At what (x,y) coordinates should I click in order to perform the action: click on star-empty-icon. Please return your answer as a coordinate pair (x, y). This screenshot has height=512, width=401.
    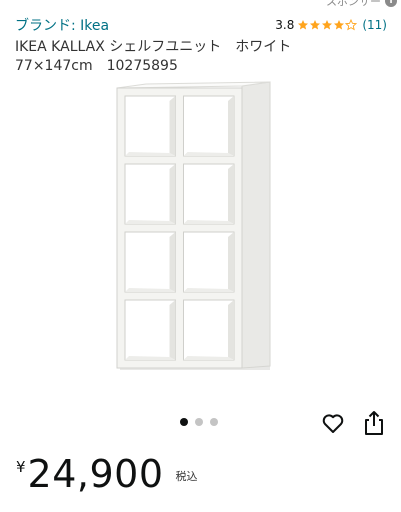
    Looking at the image, I should click on (351, 25).